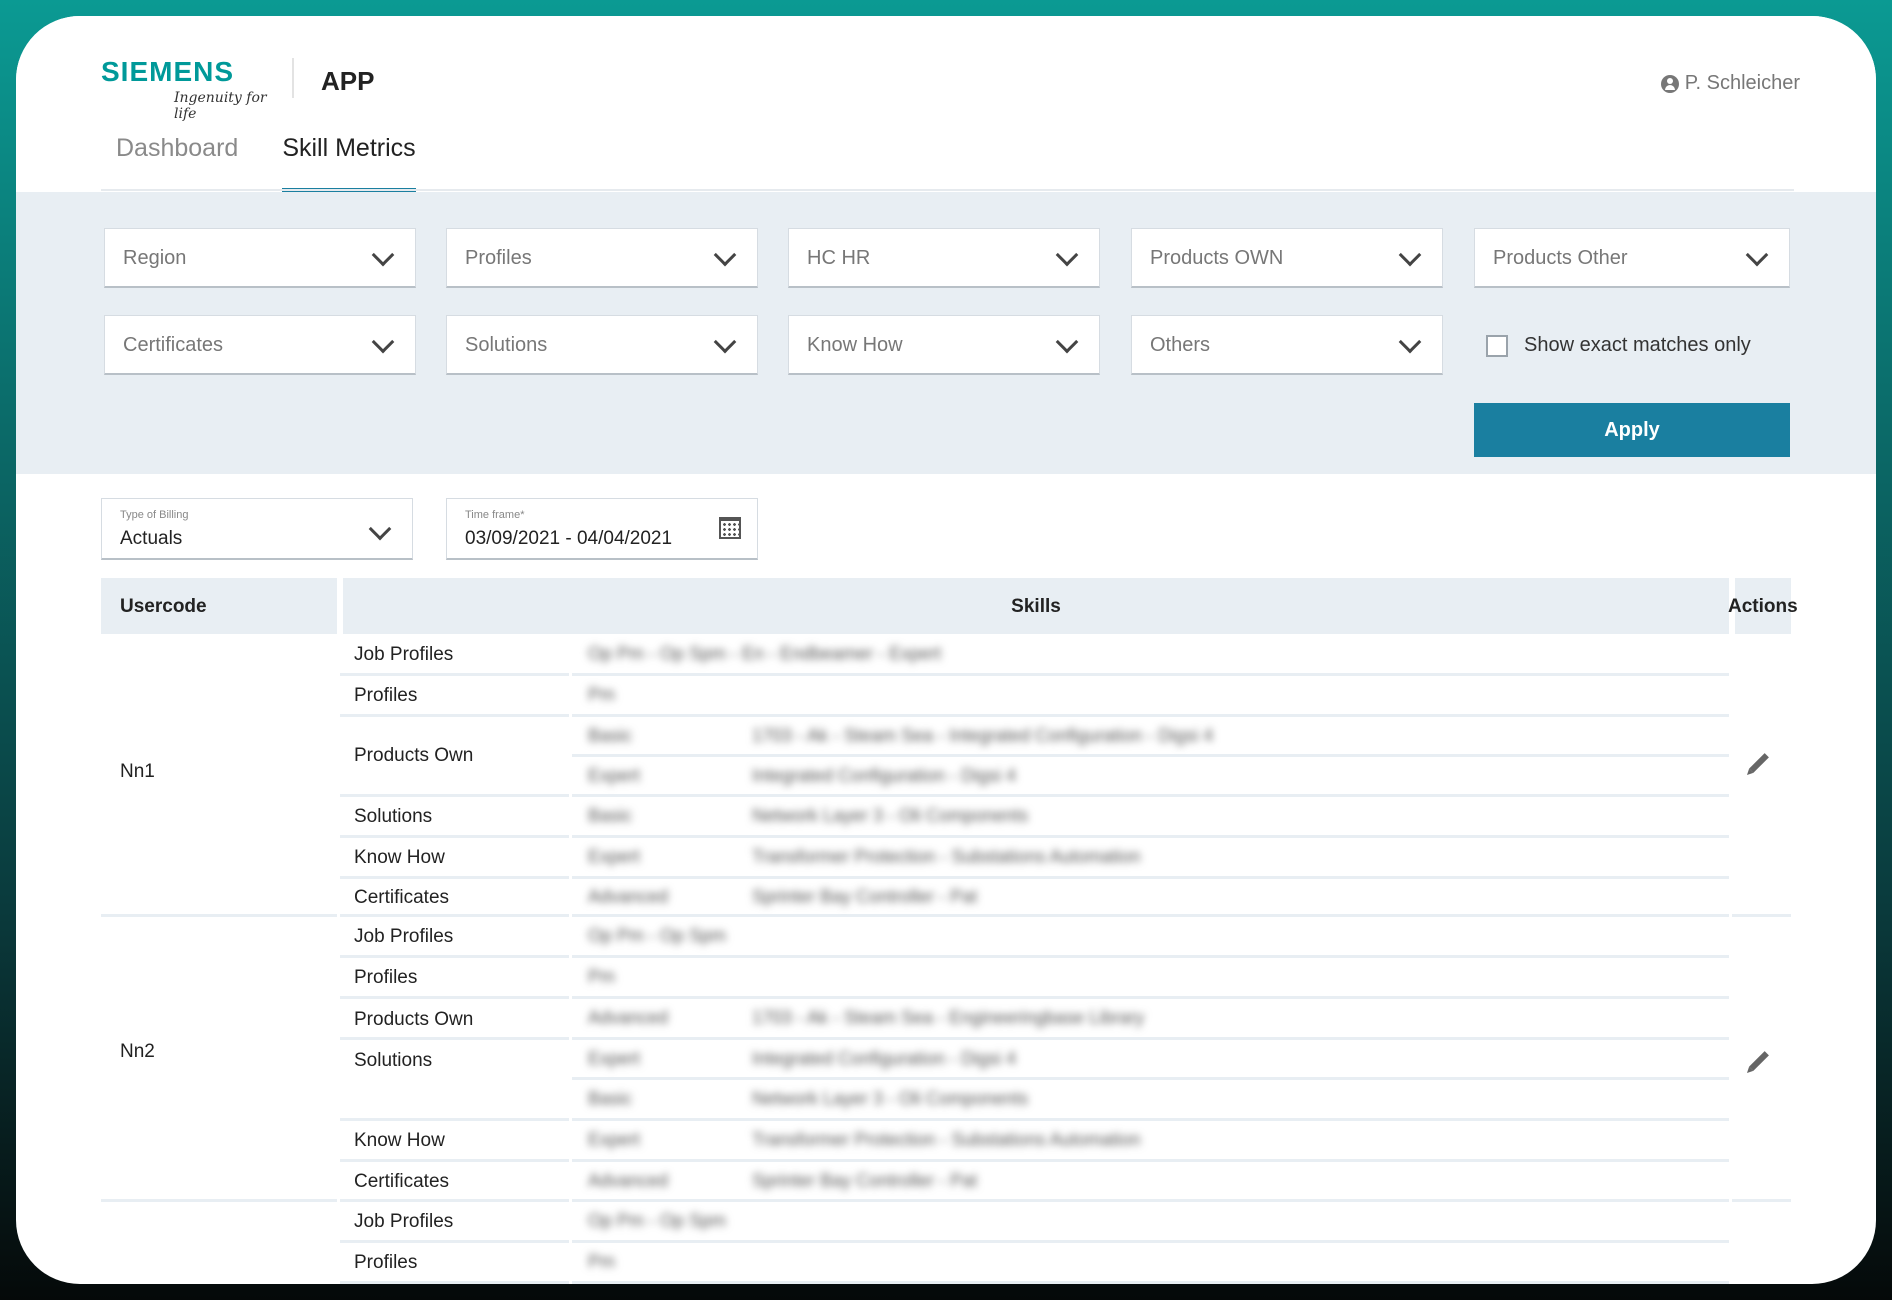 The height and width of the screenshot is (1300, 1892). Describe the element at coordinates (495, 515) in the screenshot. I see `timeframe-caption: Time frame*` at that location.